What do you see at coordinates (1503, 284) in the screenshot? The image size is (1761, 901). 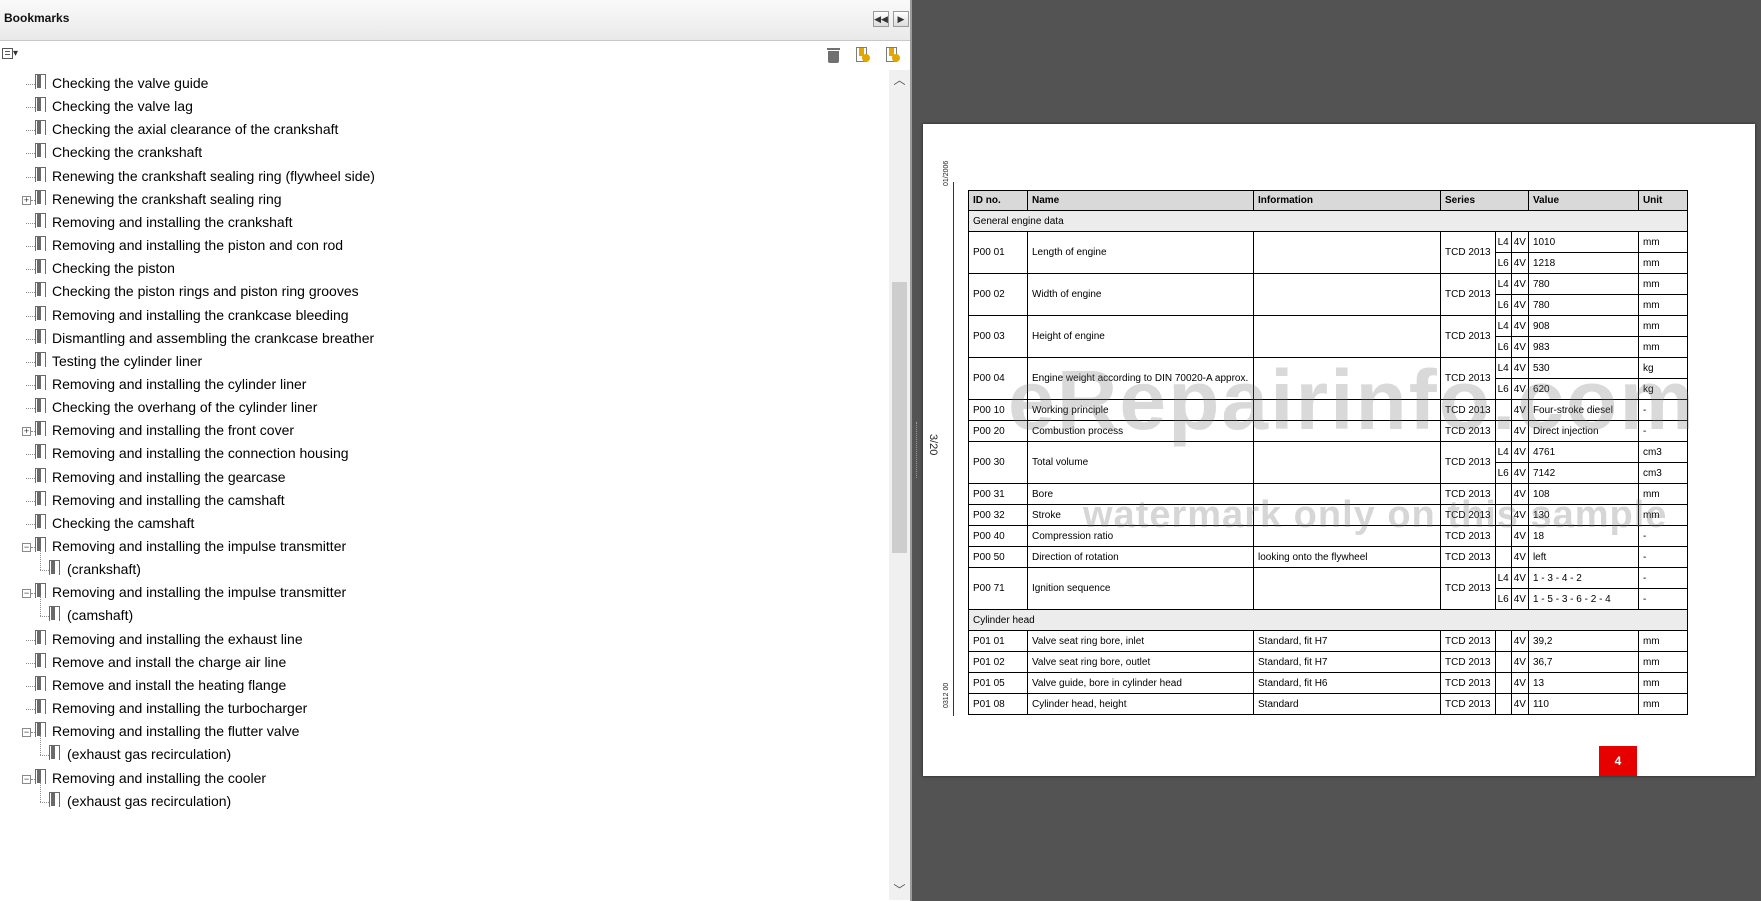 I see `cylinder-cell: L4` at bounding box center [1503, 284].